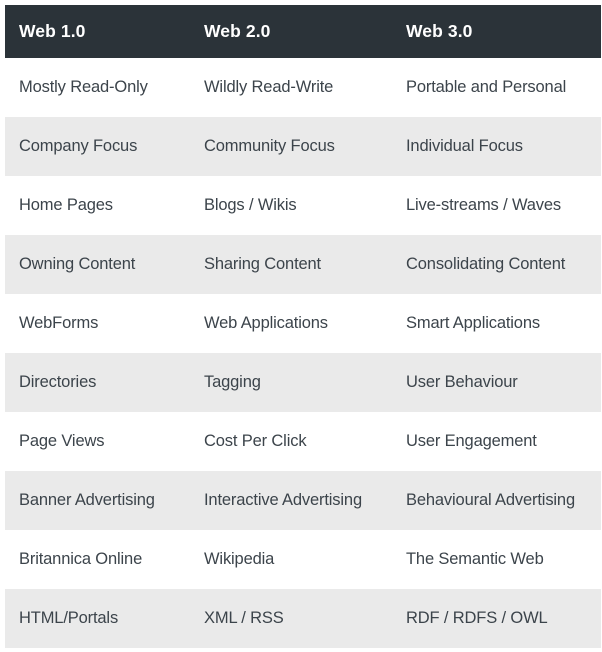  Describe the element at coordinates (303, 382) in the screenshot. I see `table-row: Directories Tagging User Behaviour` at that location.